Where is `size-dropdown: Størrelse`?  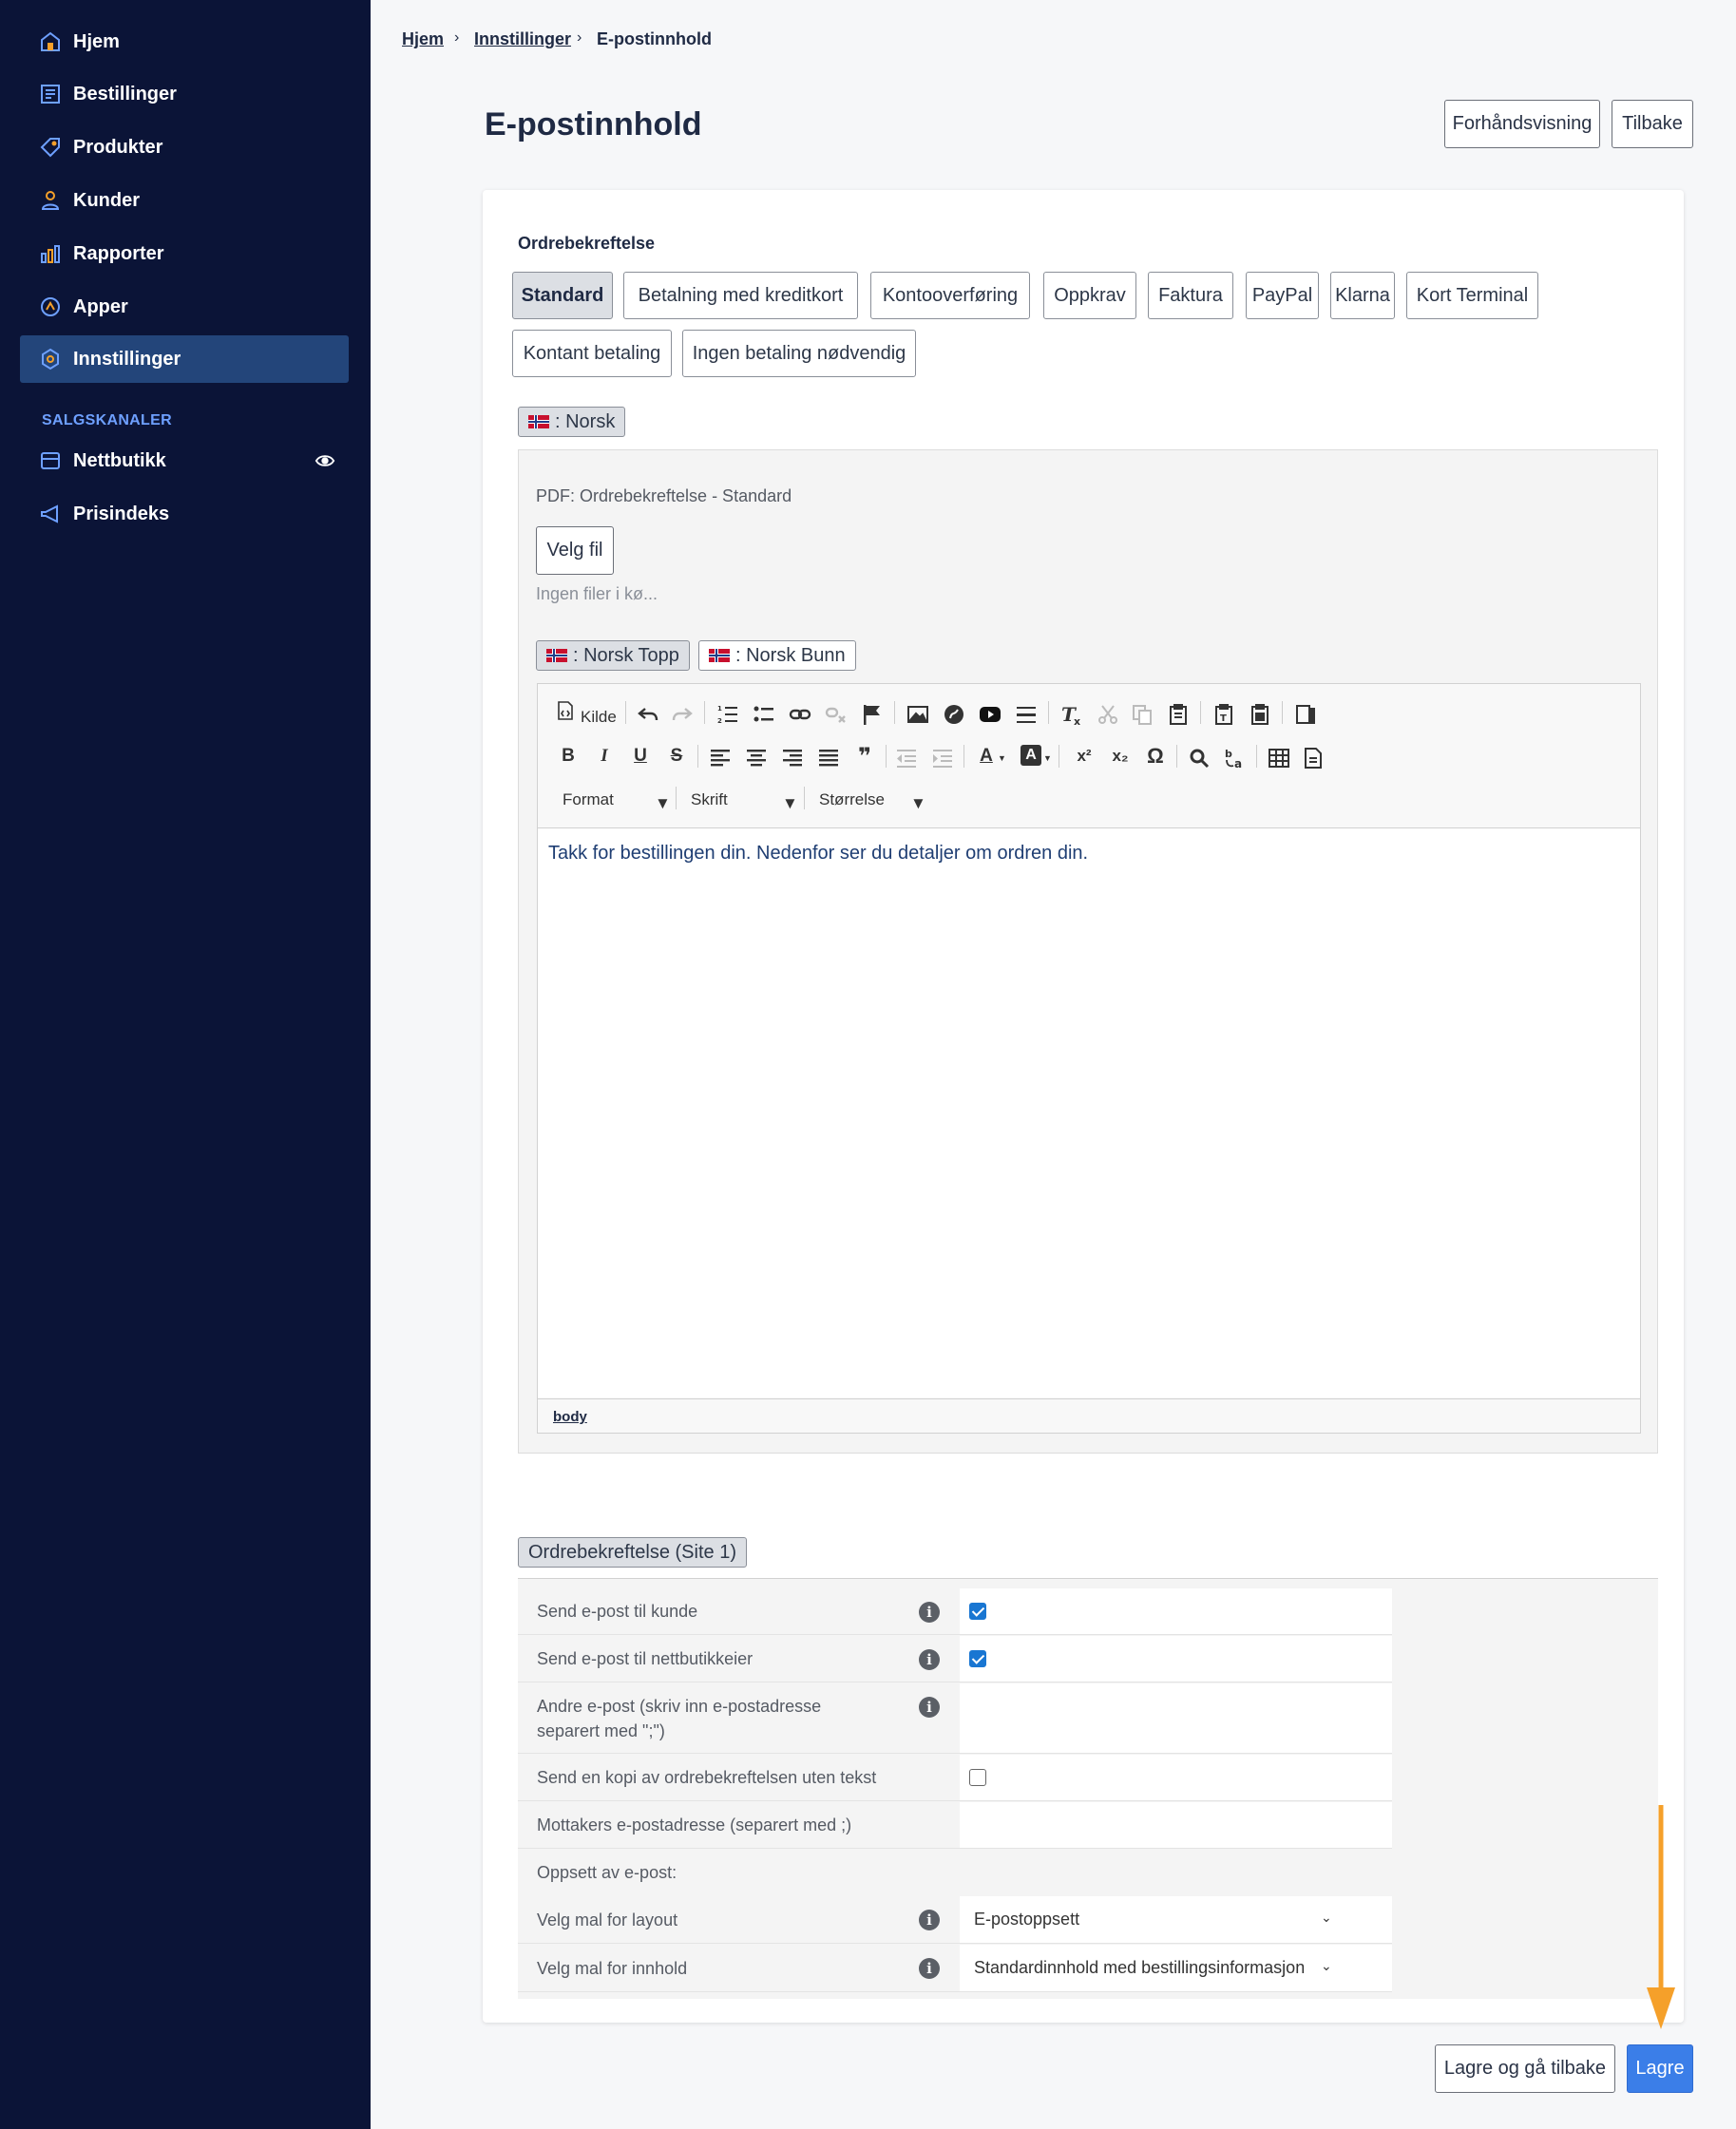
size-dropdown: Størrelse is located at coordinates (852, 799).